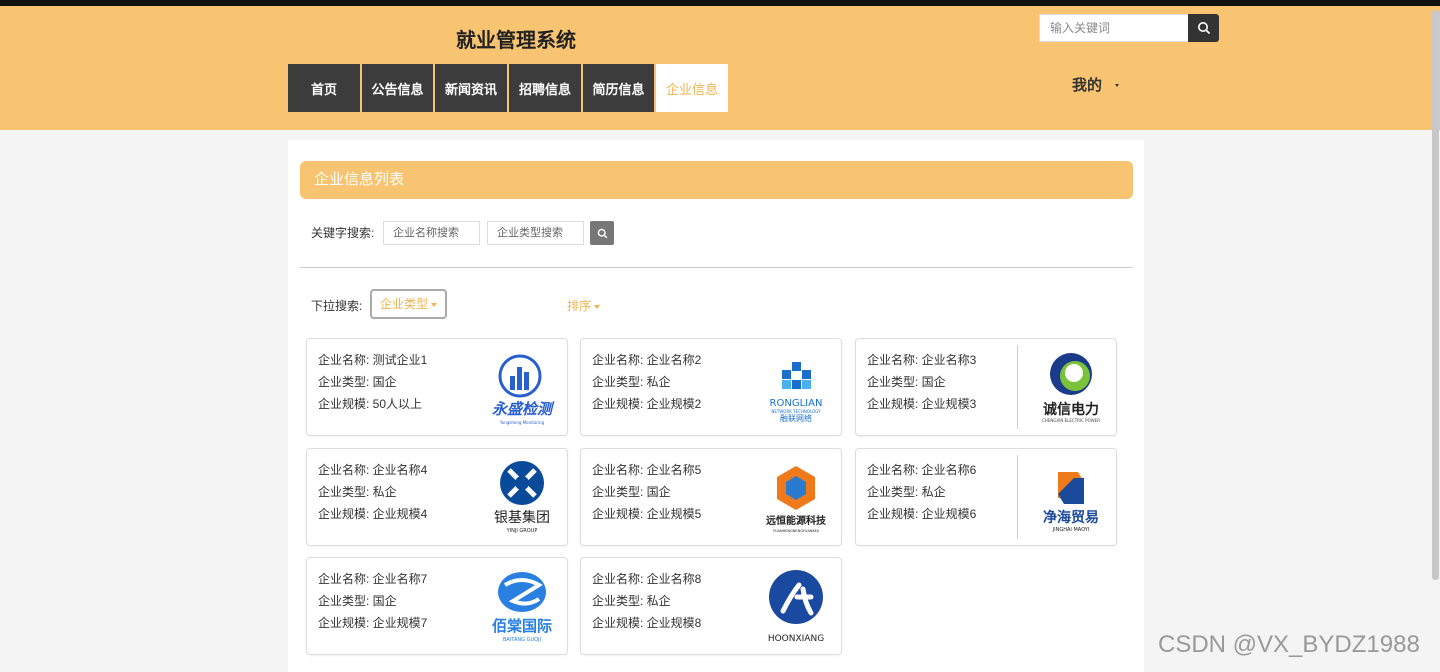 Image resolution: width=1440 pixels, height=672 pixels. I want to click on svg-text: 融联网络, so click(796, 418).